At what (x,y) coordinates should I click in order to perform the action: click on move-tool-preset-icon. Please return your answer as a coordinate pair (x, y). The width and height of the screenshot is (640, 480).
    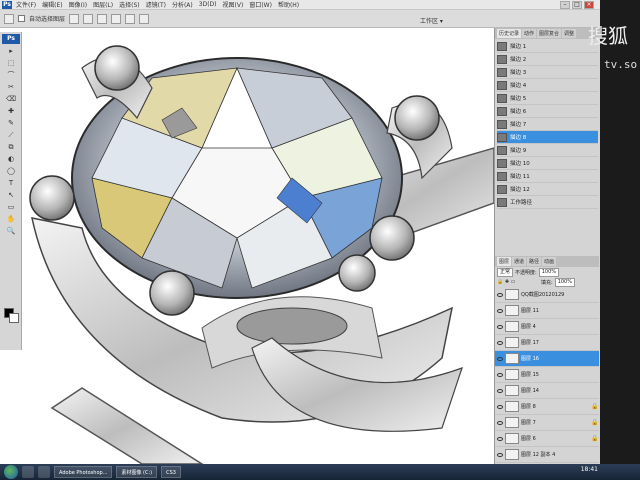
    Looking at the image, I should click on (9, 18).